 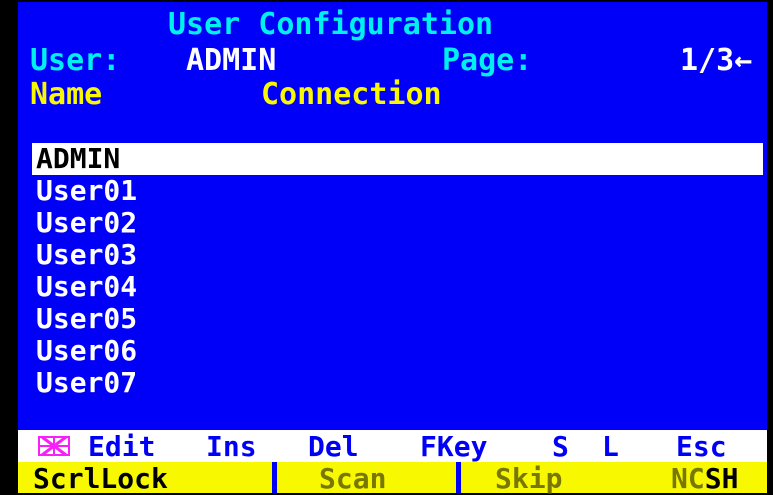 I want to click on page-arrow-icon: ←, so click(x=743, y=60).